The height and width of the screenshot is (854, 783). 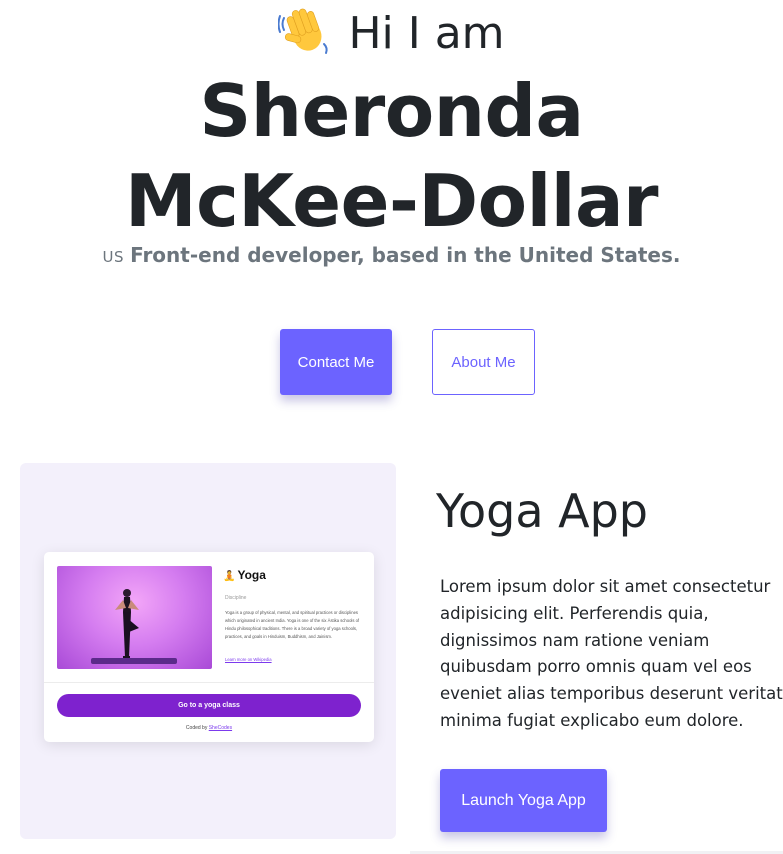 I want to click on meditation-icon: 🧘, so click(x=229, y=576).